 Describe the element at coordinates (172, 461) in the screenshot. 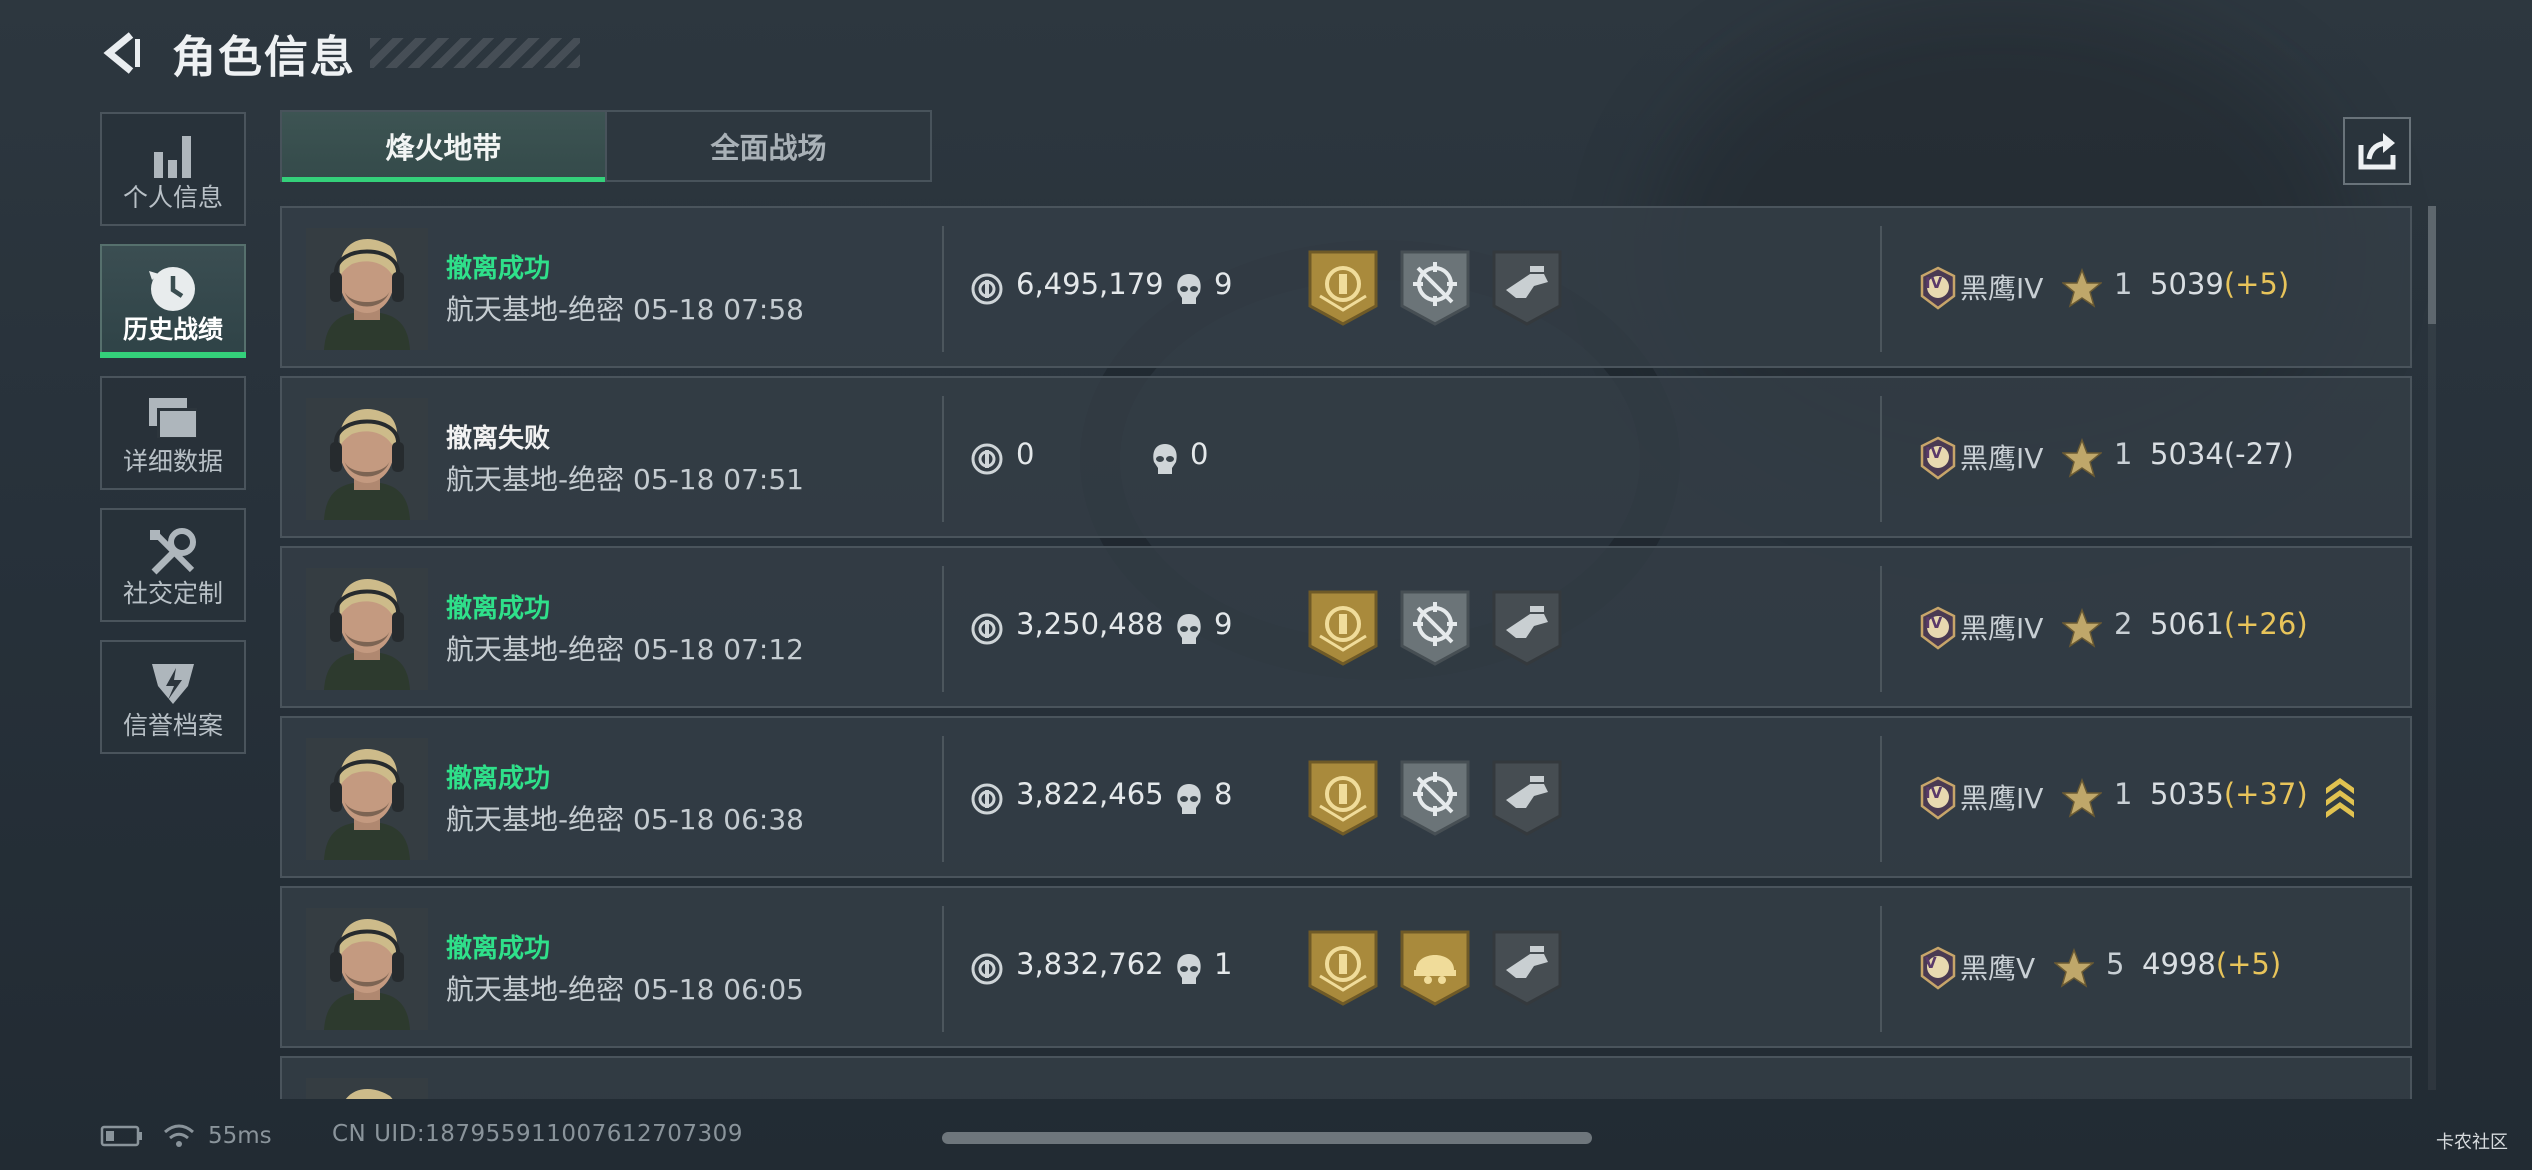

I see `sidebar-item-label: 详细数据` at that location.